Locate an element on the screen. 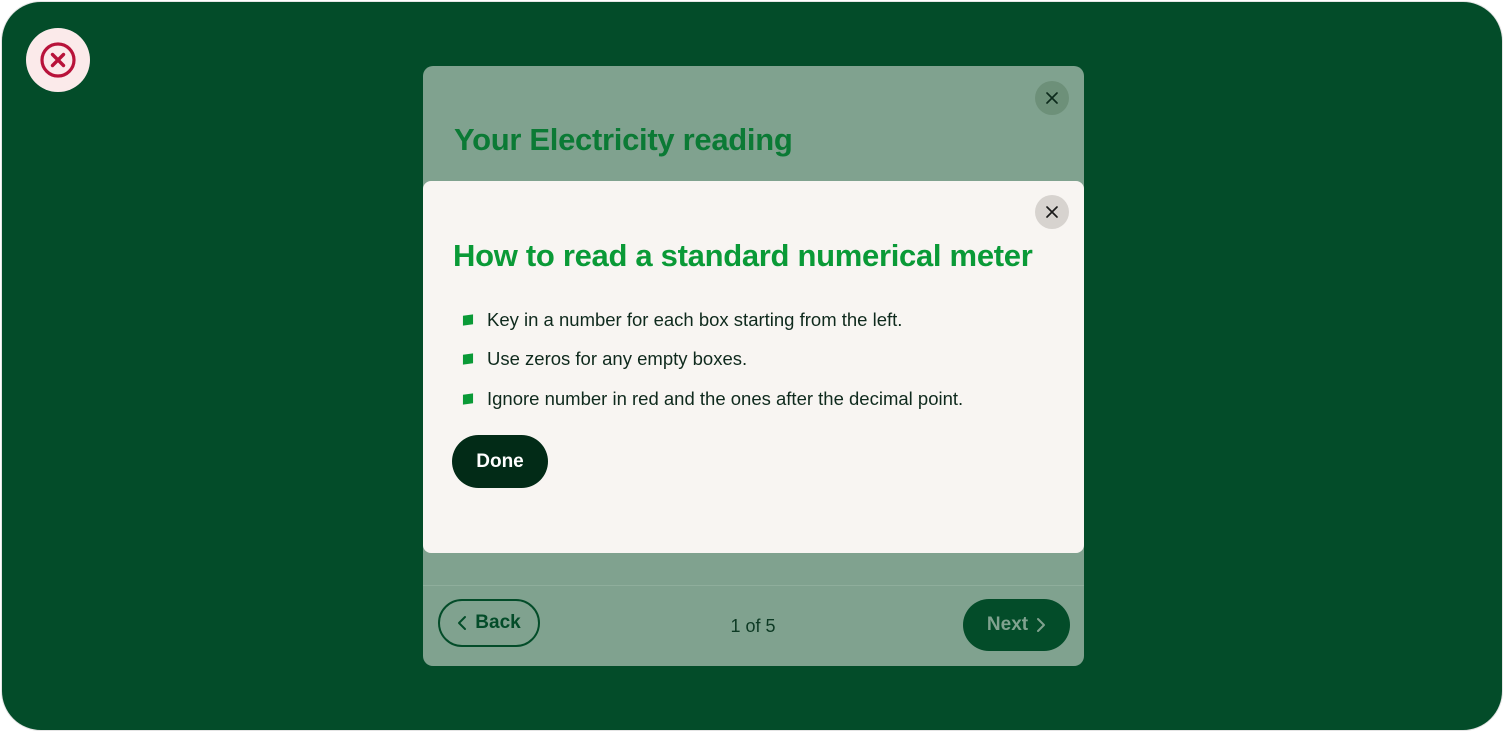 The width and height of the screenshot is (1504, 732). list-item: Use zeros for any empty boxes. is located at coordinates (712, 360).